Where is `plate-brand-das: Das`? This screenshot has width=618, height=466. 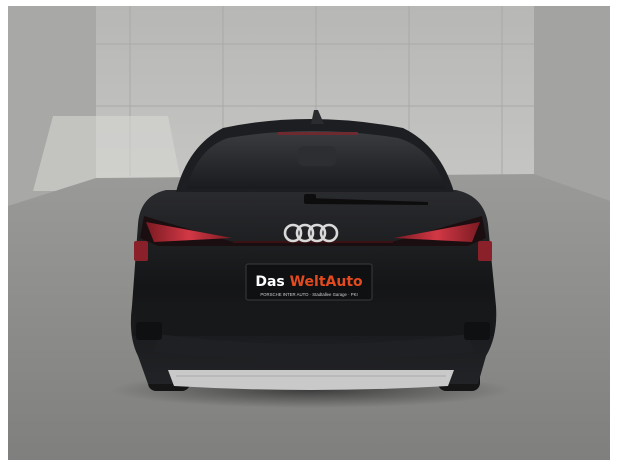
plate-brand-das: Das is located at coordinates (272, 282).